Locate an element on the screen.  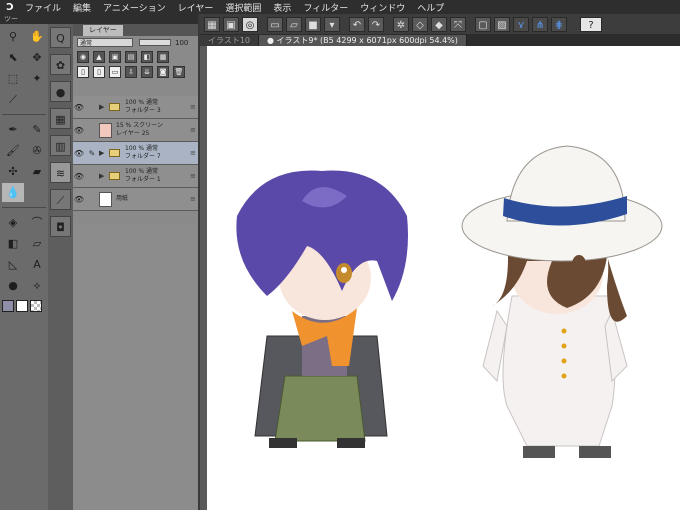
ruler-tool-icon: ◺ is located at coordinates (13, 264).